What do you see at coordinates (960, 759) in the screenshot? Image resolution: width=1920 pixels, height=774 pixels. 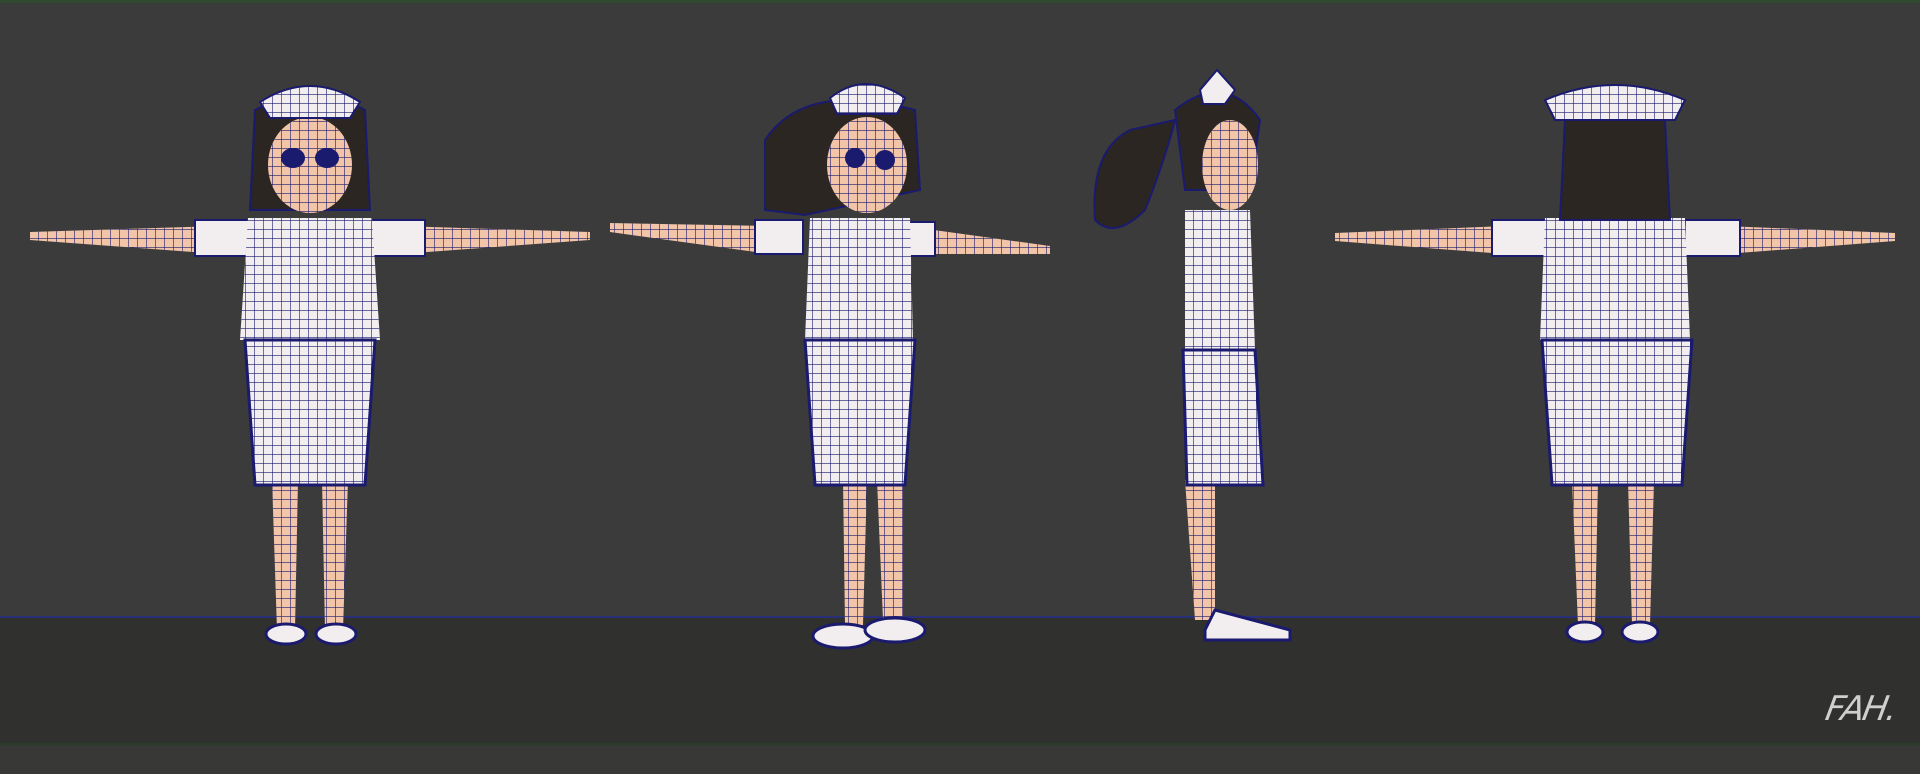 I see `bottom-band` at bounding box center [960, 759].